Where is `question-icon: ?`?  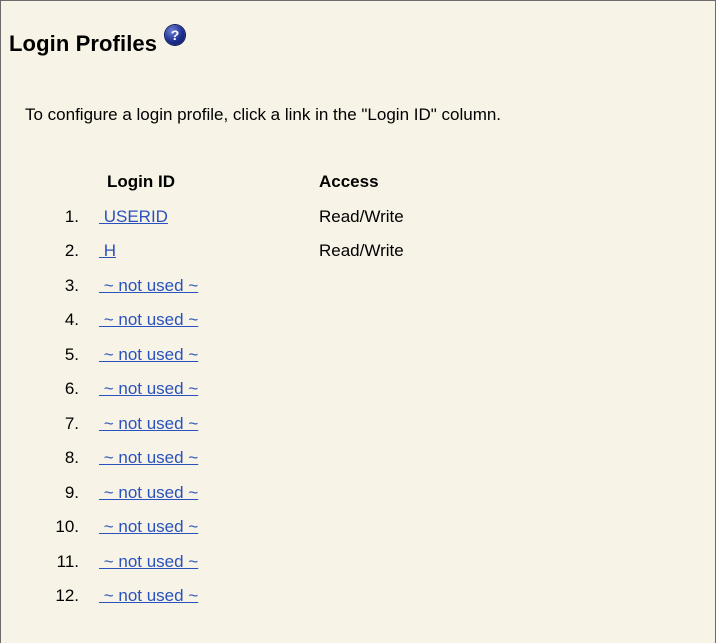
question-icon: ? is located at coordinates (175, 35).